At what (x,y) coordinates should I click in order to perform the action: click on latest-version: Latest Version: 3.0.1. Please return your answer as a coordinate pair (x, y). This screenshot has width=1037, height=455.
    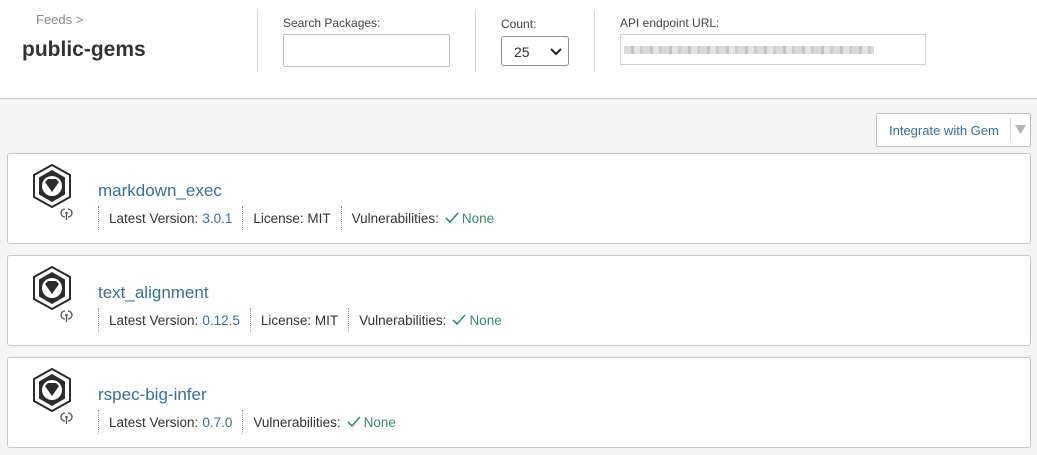
    Looking at the image, I should click on (170, 218).